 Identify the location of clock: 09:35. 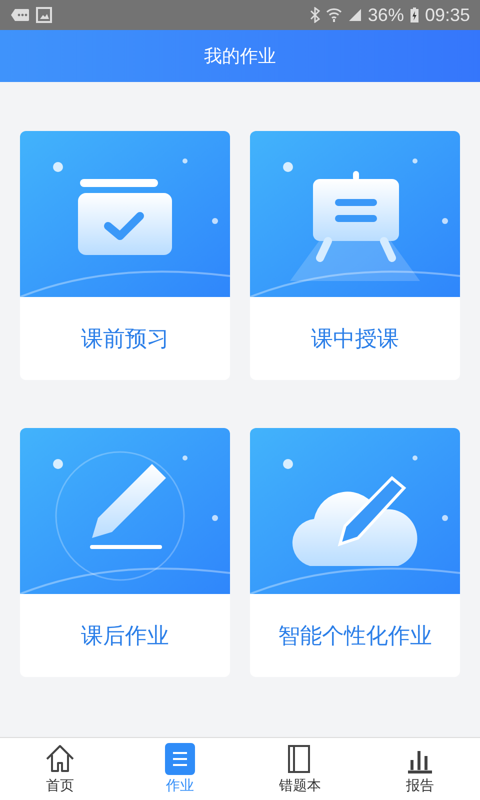
(447, 15).